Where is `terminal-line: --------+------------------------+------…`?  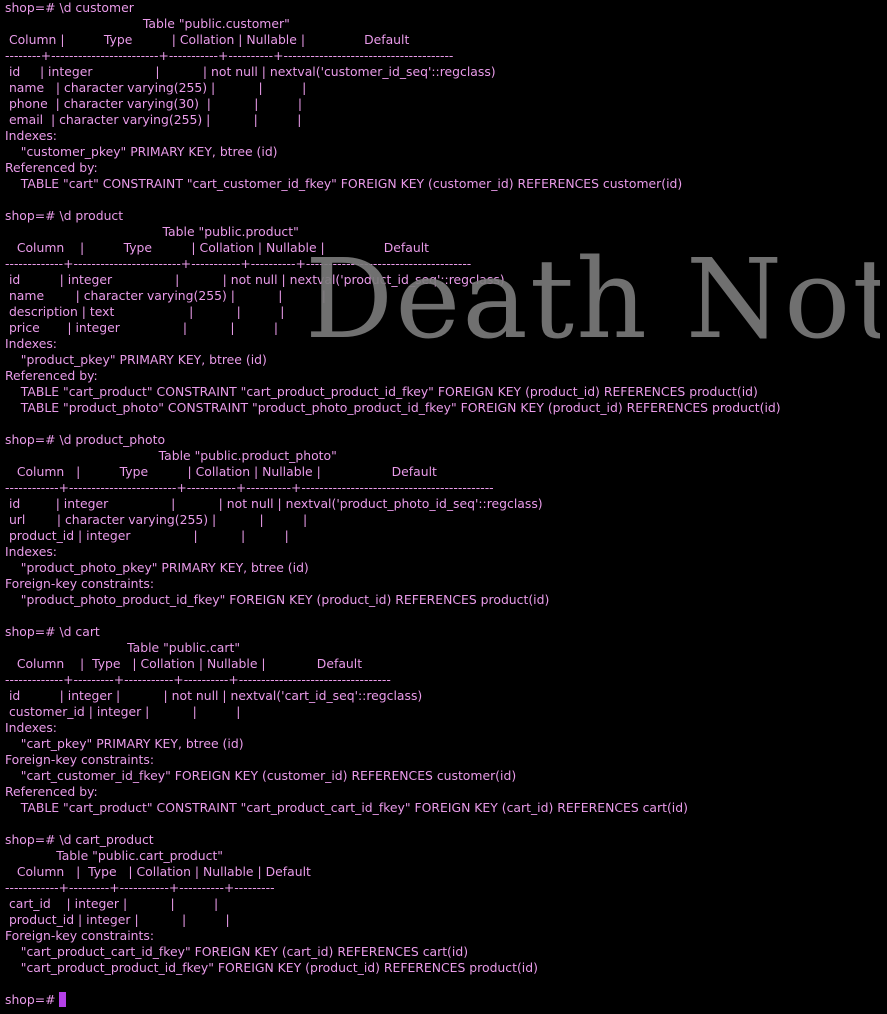
terminal-line: --------+------------------------+------… is located at coordinates (229, 55).